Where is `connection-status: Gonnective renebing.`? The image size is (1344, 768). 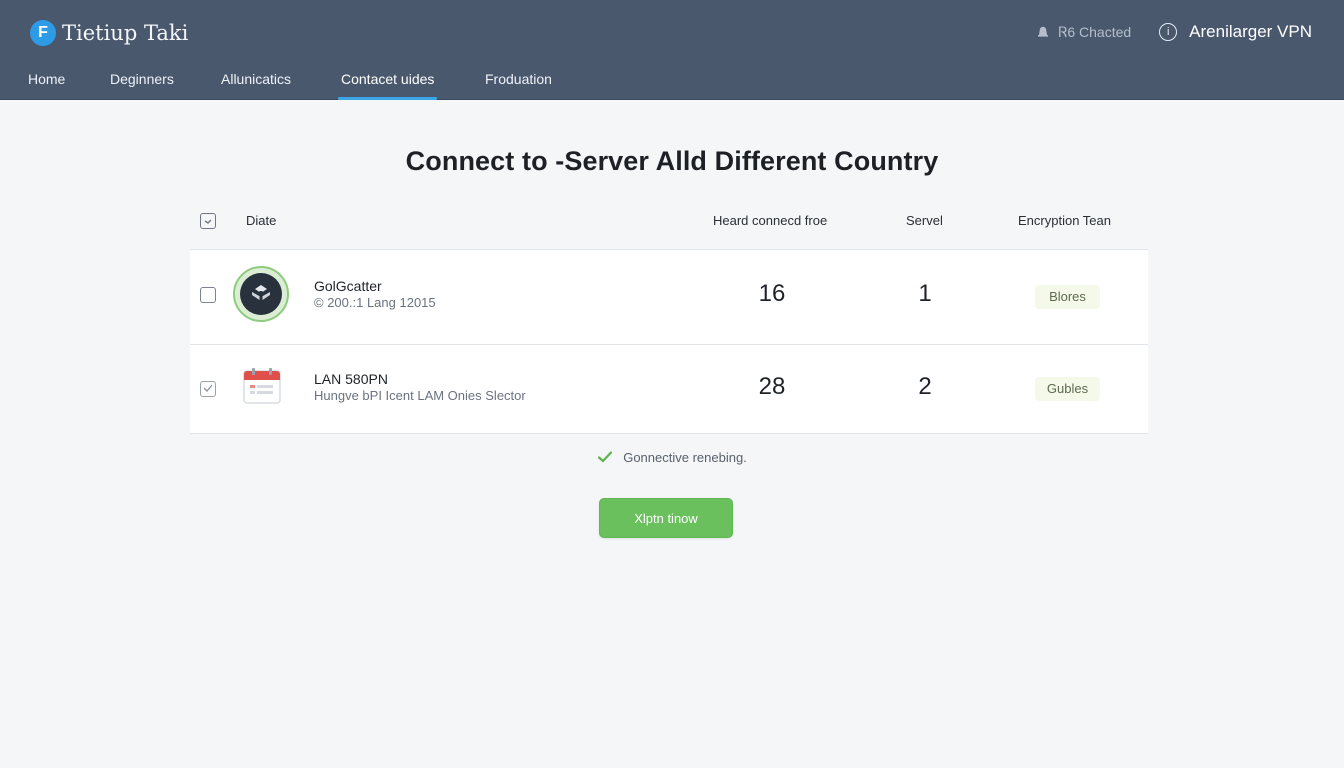
connection-status: Gonnective renebing. is located at coordinates (672, 457).